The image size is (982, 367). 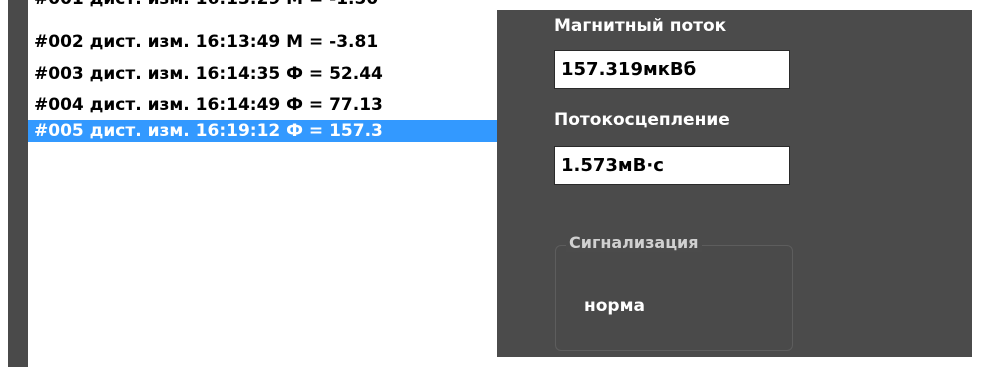 I want to click on linkage-label: Потокосцепление, so click(x=642, y=120).